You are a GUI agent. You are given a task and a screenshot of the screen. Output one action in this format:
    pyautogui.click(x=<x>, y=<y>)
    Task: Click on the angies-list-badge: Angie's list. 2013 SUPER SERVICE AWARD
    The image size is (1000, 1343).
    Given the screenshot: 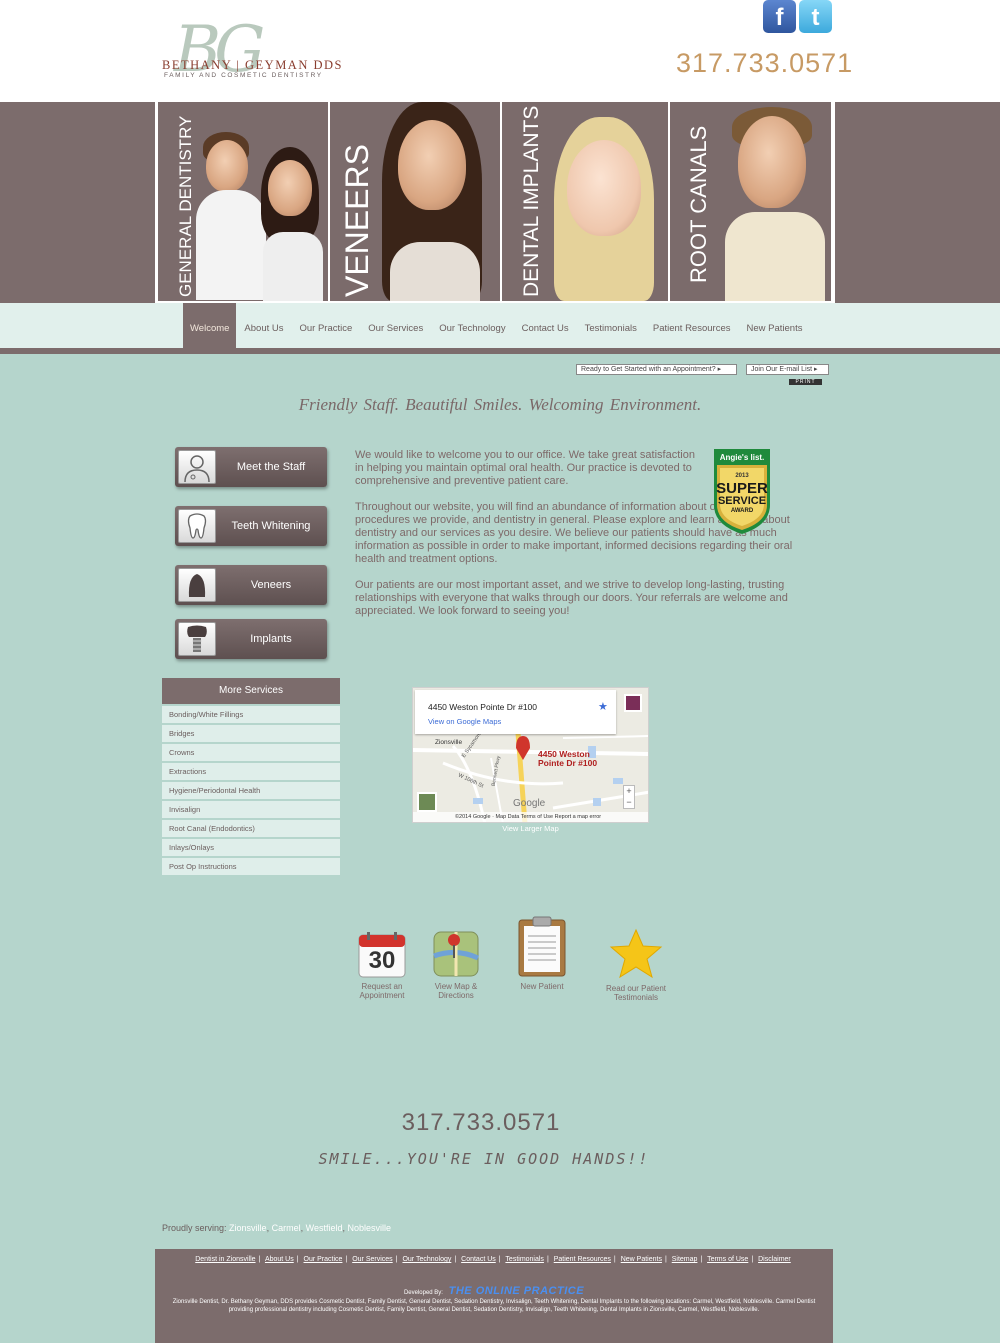 What is the action you would take?
    pyautogui.click(x=742, y=491)
    